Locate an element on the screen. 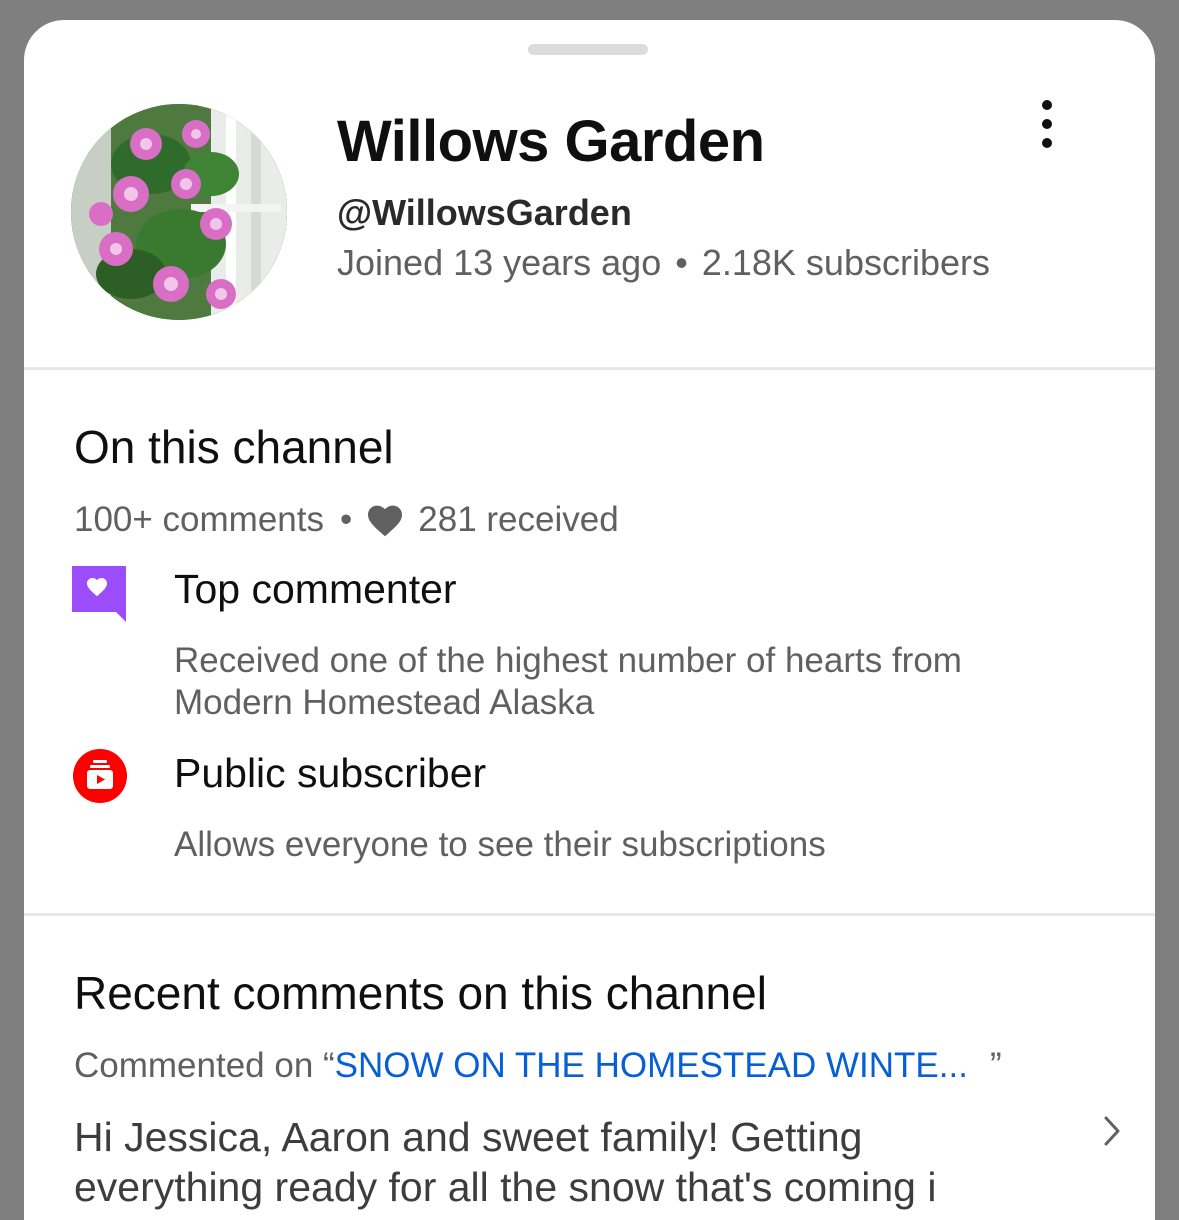  commented-on-suffix: ” is located at coordinates (995, 1065).